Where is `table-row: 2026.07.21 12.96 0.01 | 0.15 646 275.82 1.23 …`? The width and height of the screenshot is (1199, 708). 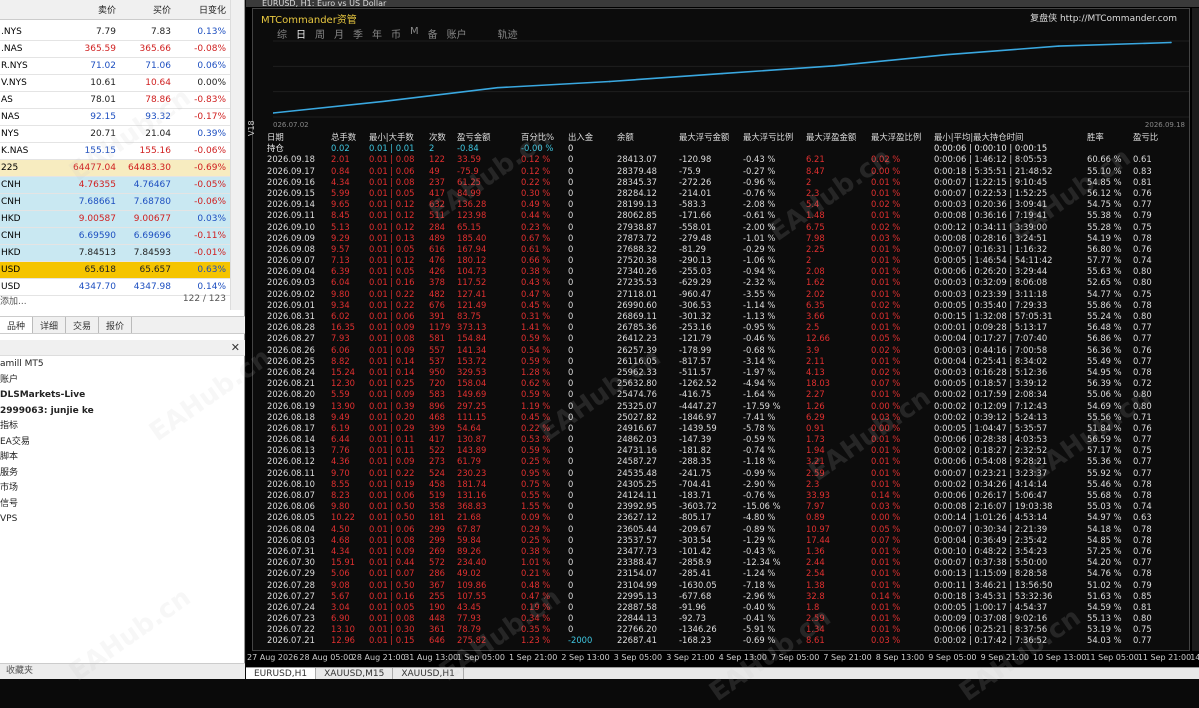 table-row: 2026.07.21 12.96 0.01 | 0.15 646 275.82 1.23 … is located at coordinates (722, 640).